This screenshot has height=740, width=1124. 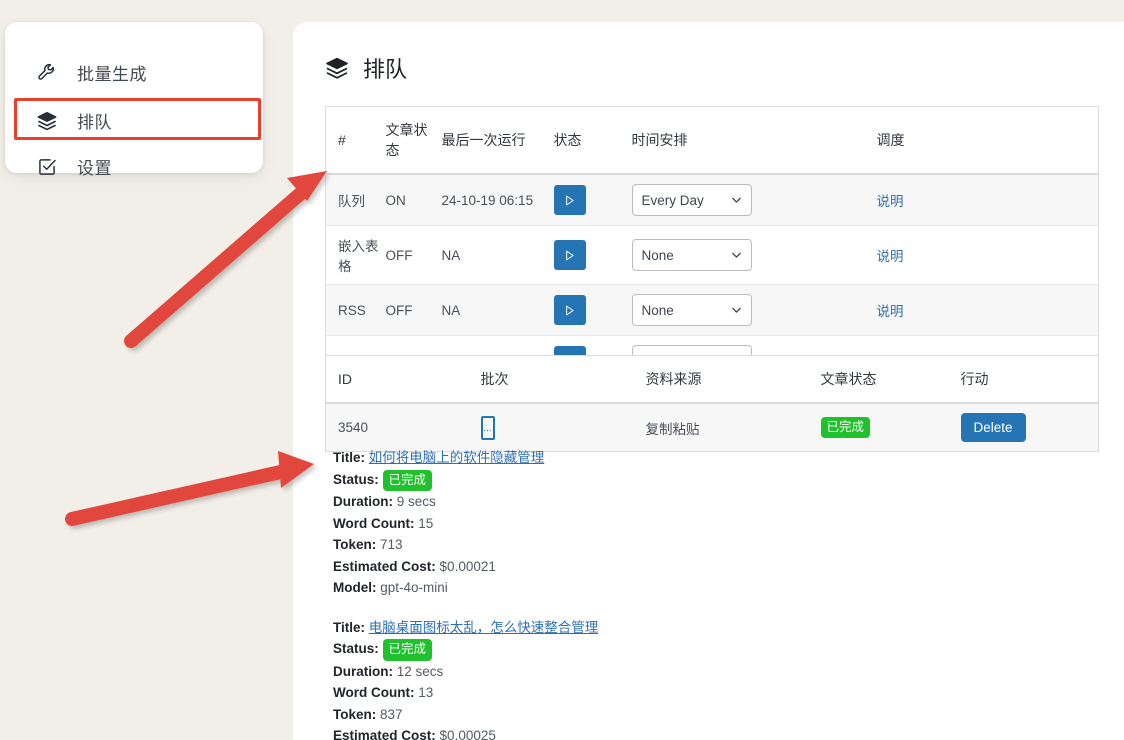 I want to click on detail-value-duration: 9 secs, so click(x=416, y=501).